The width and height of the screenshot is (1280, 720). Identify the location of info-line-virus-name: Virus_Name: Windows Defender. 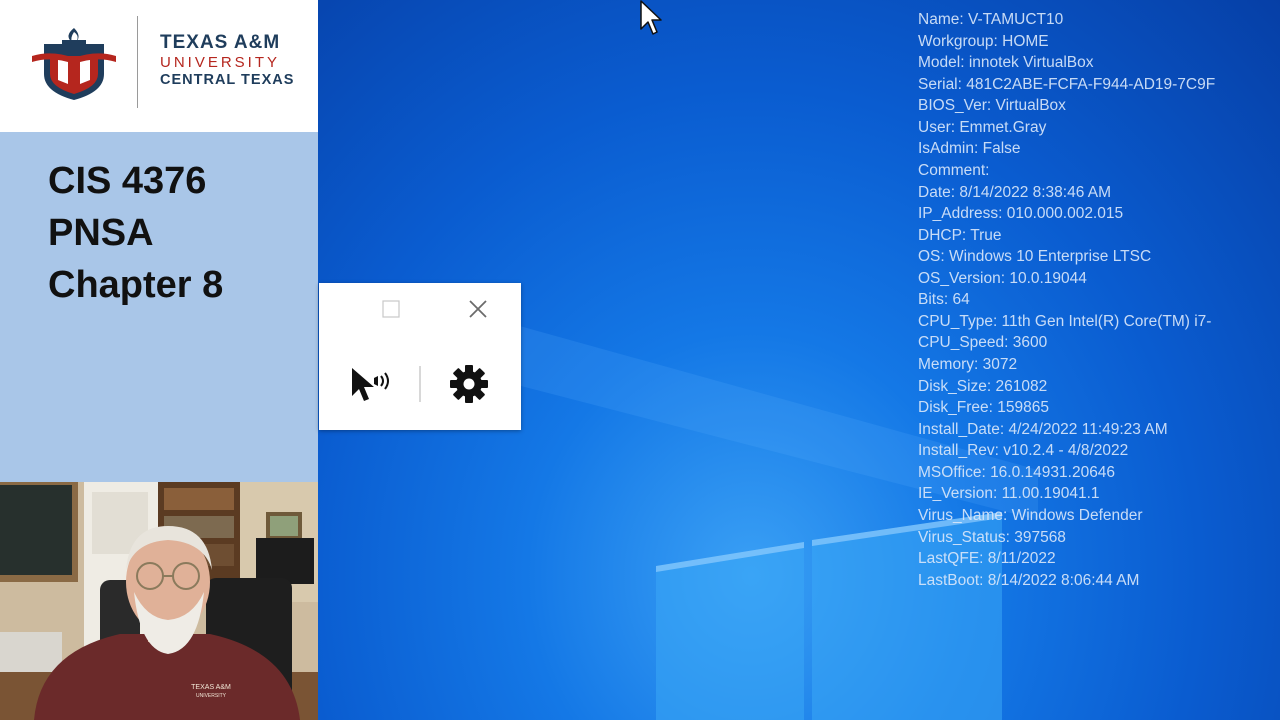
(1030, 515).